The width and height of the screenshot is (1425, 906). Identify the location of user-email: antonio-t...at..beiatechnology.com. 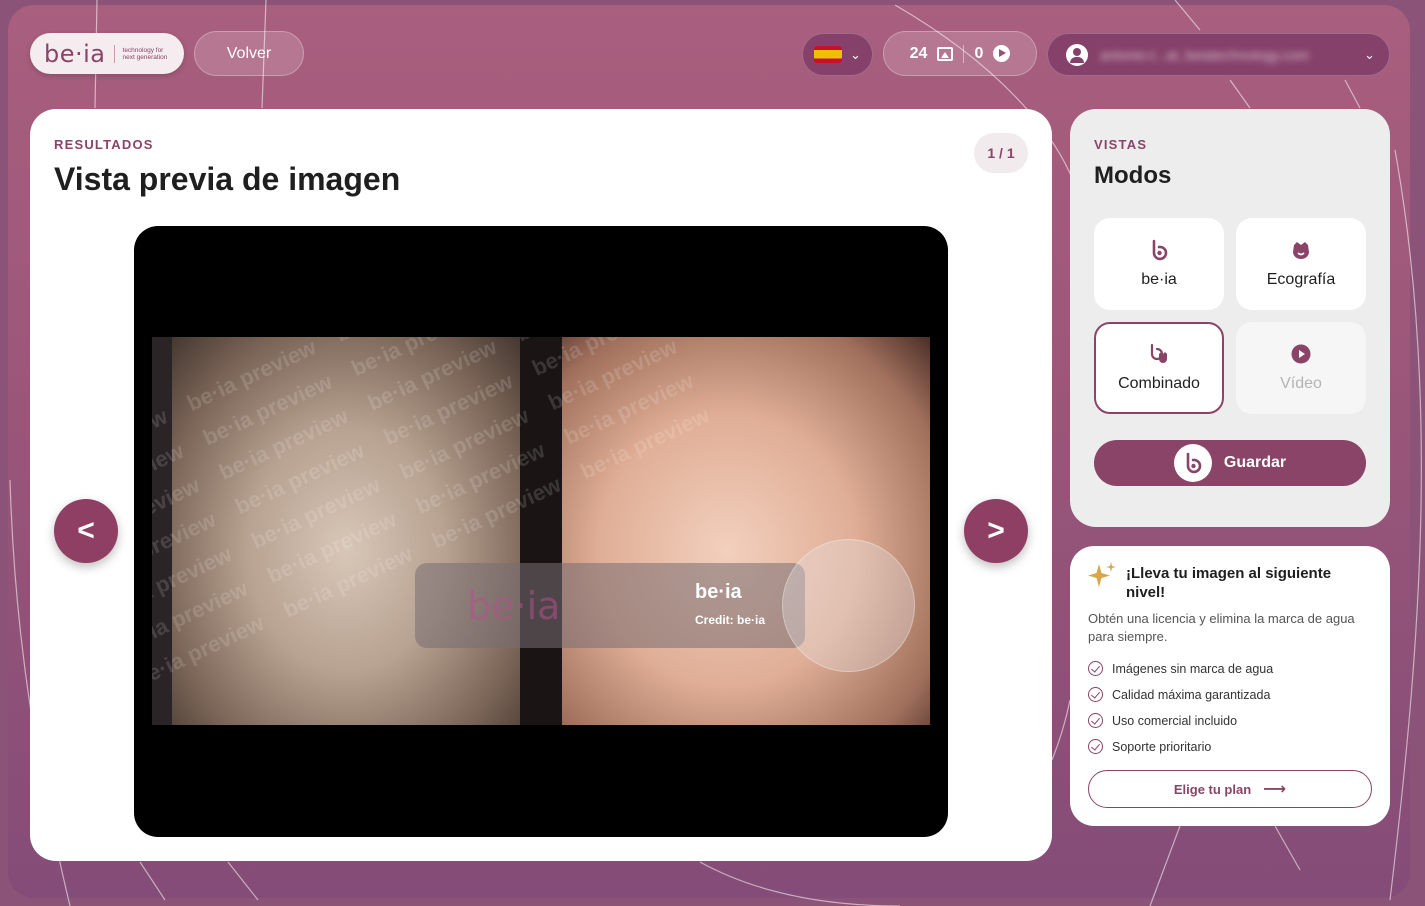
(1205, 54).